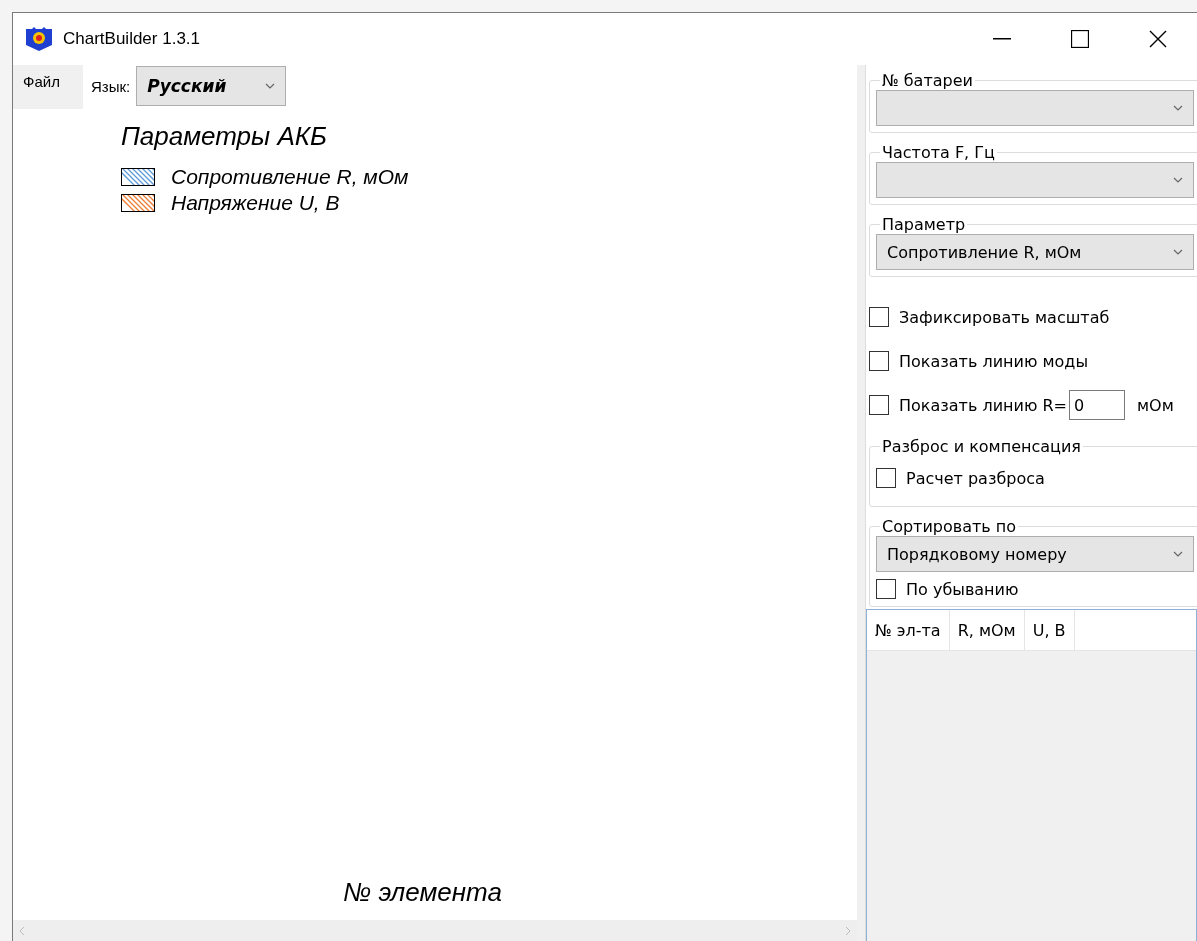 This screenshot has height=941, width=1197. I want to click on column-header: № эл-та, so click(908, 630).